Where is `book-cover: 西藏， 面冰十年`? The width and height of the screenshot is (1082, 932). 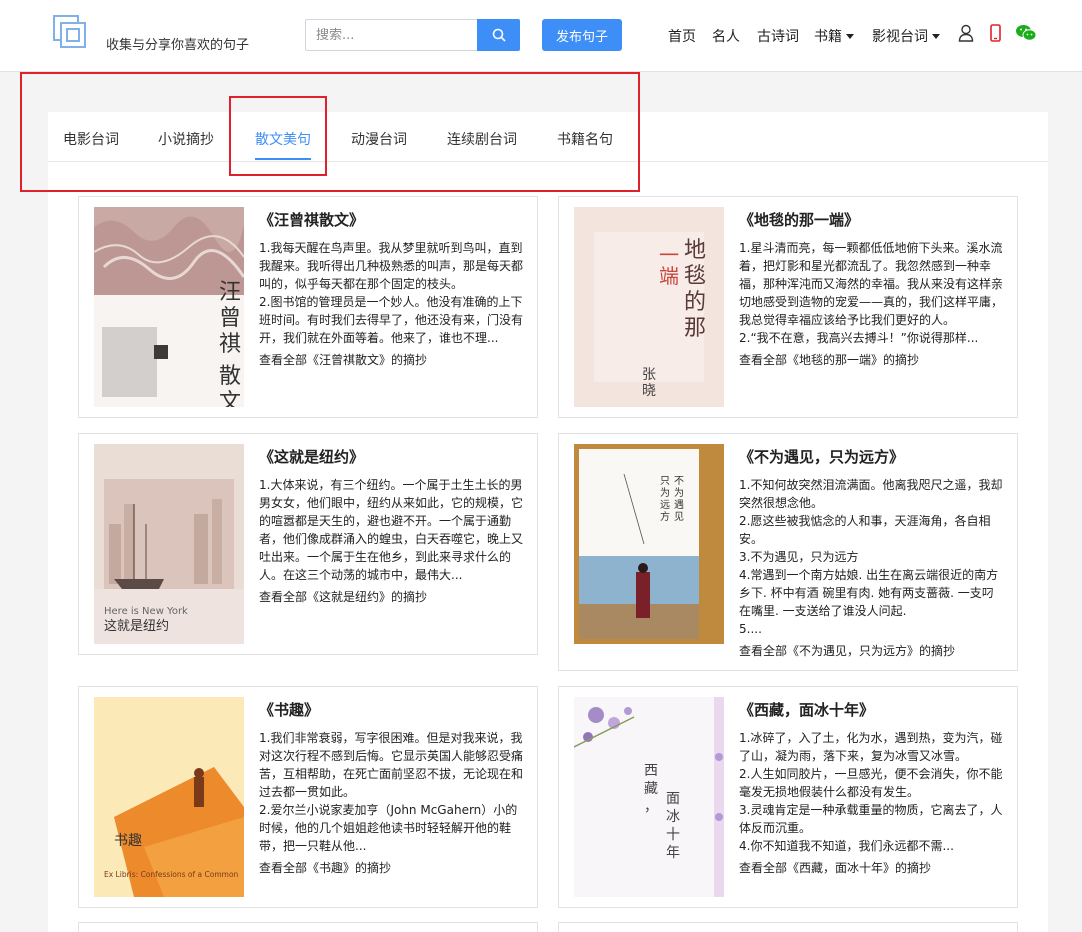 book-cover: 西藏， 面冰十年 is located at coordinates (649, 797).